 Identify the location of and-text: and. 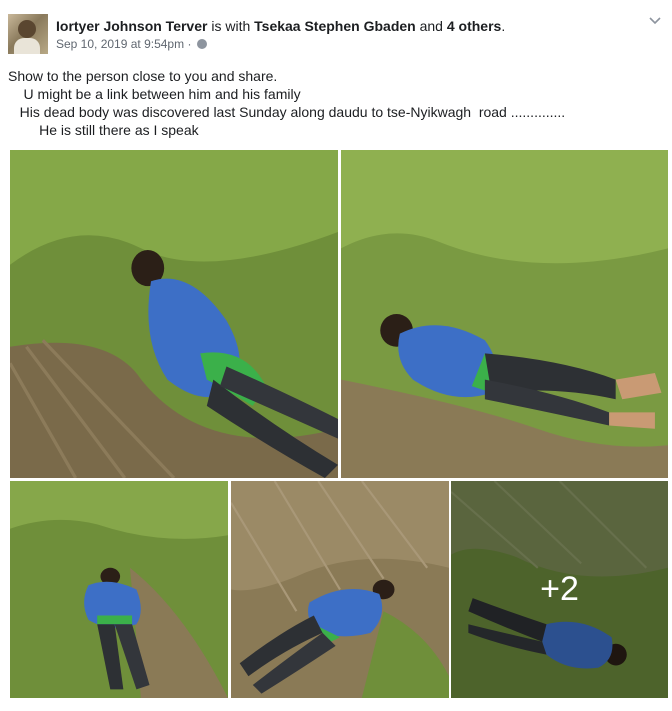
(431, 26).